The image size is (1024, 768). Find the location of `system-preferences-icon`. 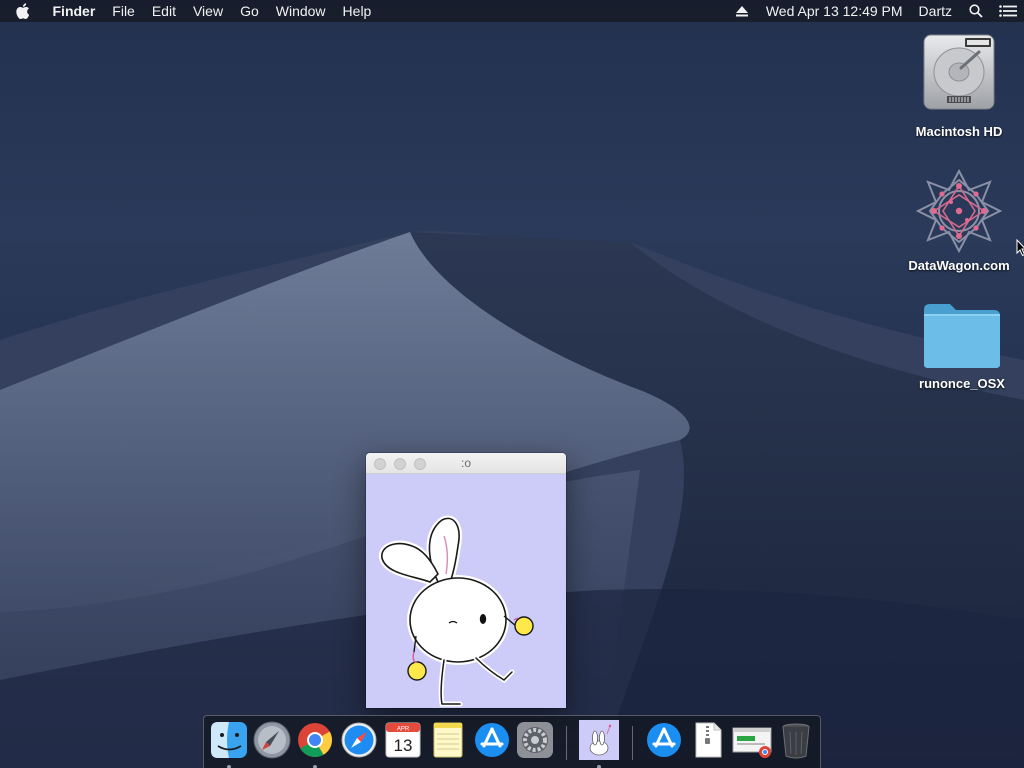

system-preferences-icon is located at coordinates (535, 740).